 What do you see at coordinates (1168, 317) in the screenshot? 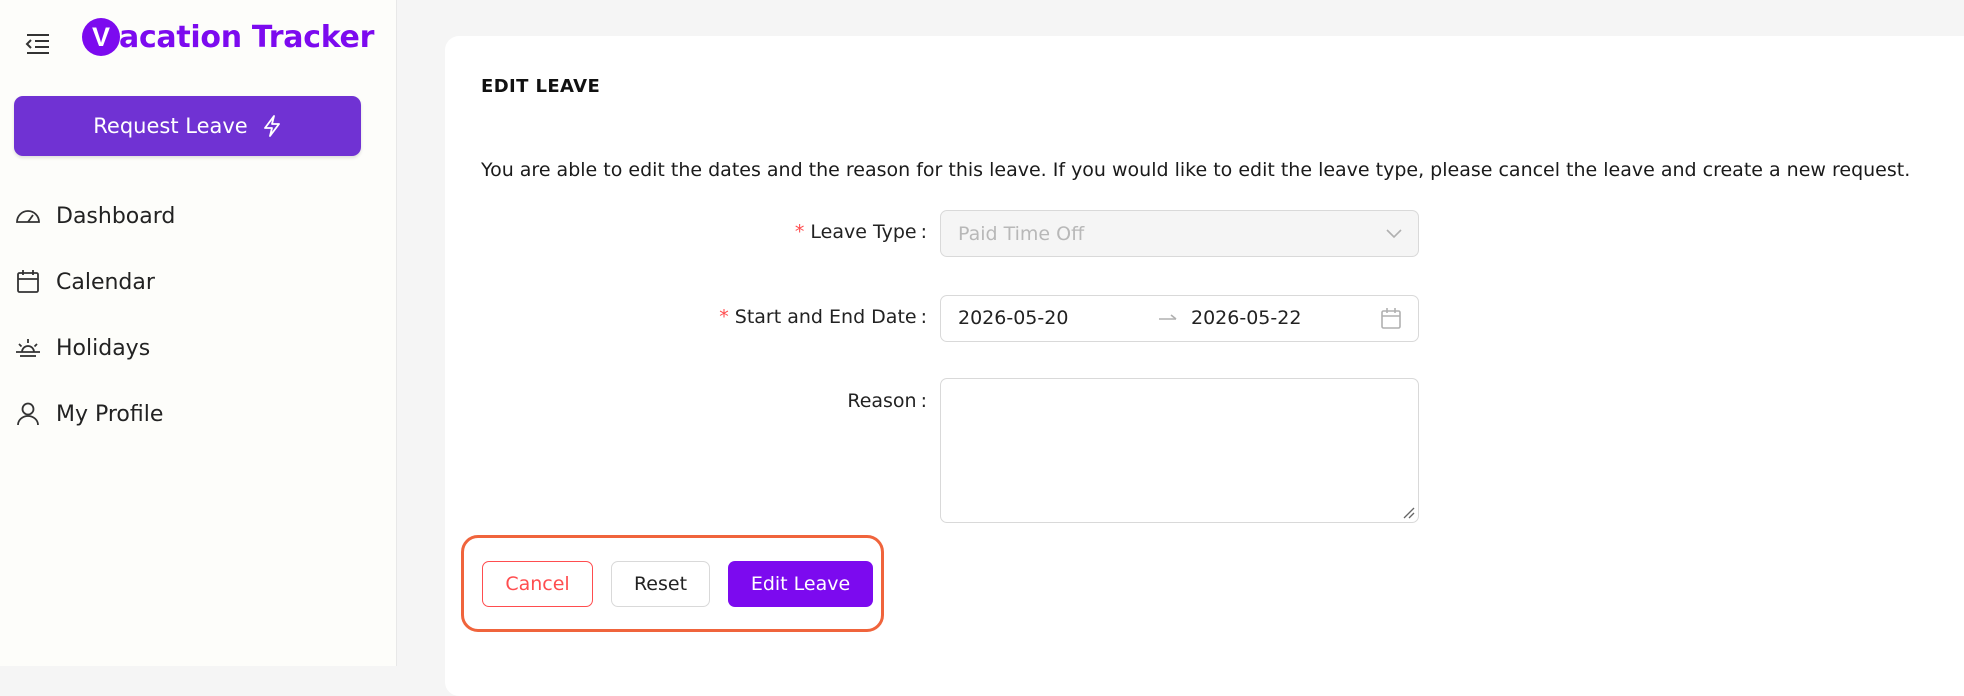
I see `arrow-right-icon` at bounding box center [1168, 317].